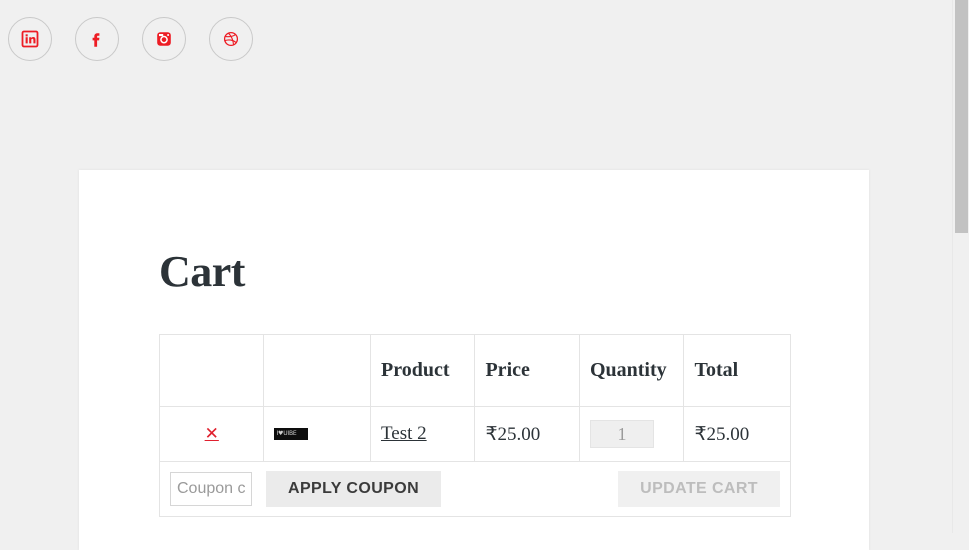 The height and width of the screenshot is (550, 969). Describe the element at coordinates (737, 434) in the screenshot. I see `cell-total: ₹25.00` at that location.